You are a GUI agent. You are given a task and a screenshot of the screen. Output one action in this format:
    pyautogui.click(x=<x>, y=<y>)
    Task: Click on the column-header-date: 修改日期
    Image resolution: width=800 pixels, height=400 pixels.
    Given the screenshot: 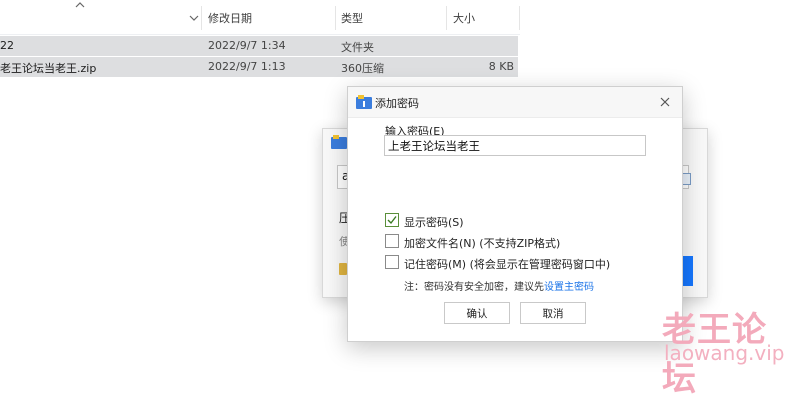 What is the action you would take?
    pyautogui.click(x=230, y=18)
    